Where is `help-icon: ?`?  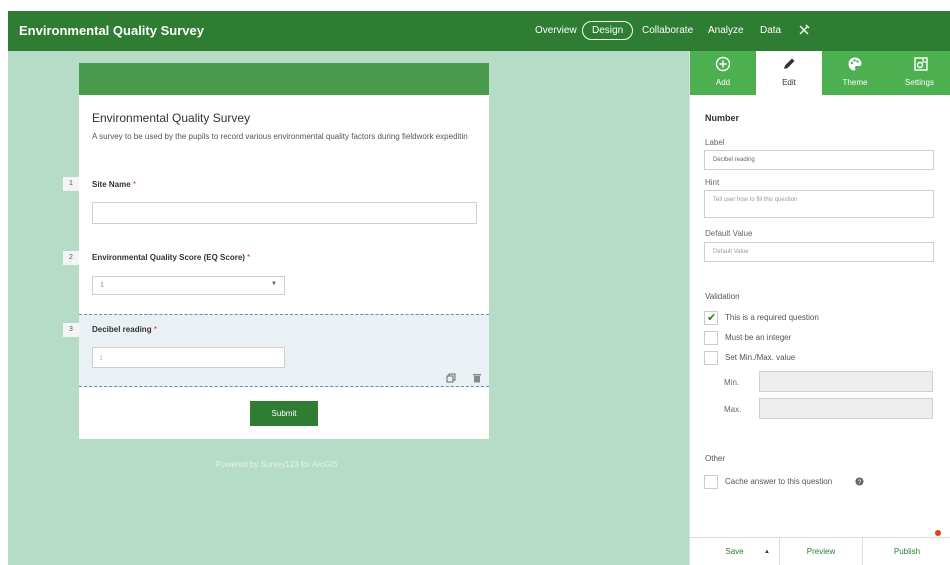
help-icon: ? is located at coordinates (859, 481).